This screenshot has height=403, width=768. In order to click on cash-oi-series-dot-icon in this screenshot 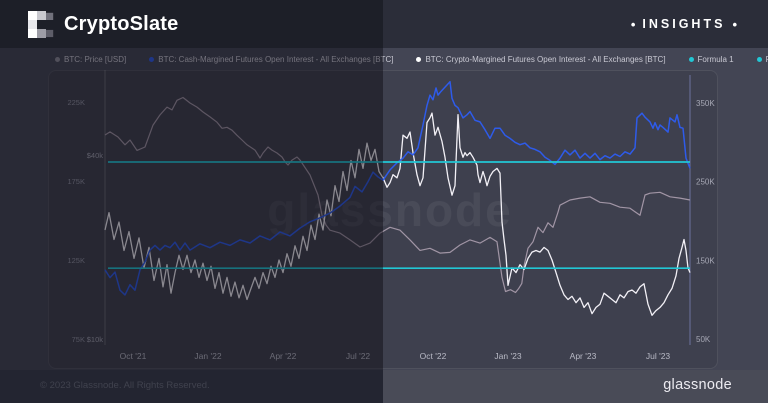, I will do `click(152, 59)`.